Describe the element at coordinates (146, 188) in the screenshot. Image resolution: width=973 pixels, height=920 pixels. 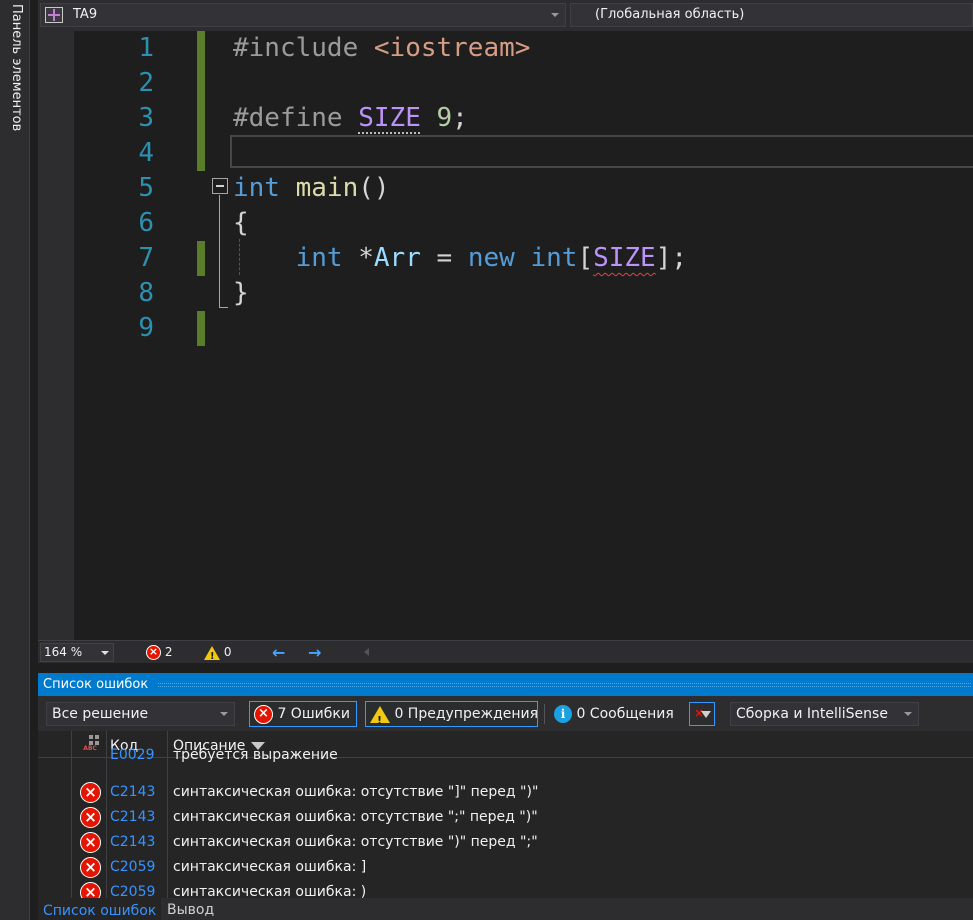
I see `line-number: 5` at that location.